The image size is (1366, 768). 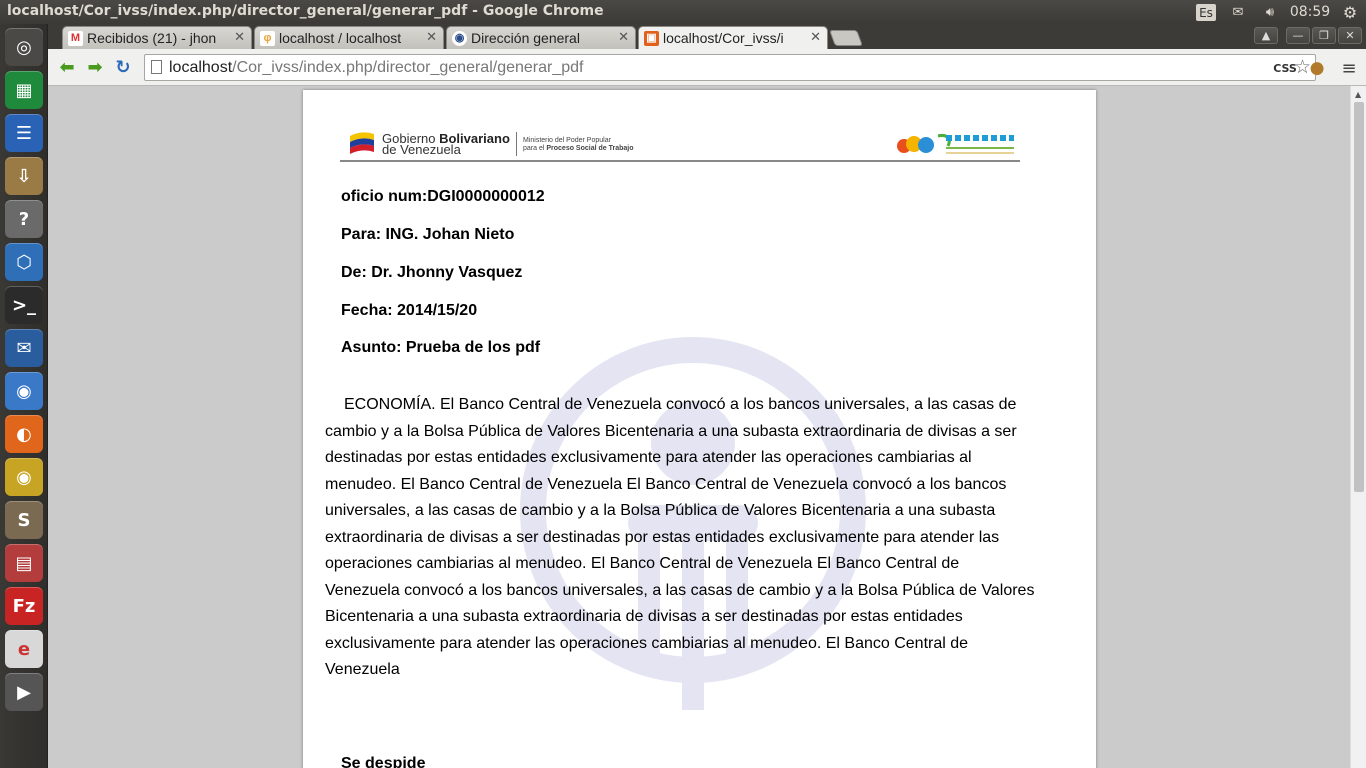 I want to click on tab-label: localhost/Cor_ivss/i, so click(x=723, y=38).